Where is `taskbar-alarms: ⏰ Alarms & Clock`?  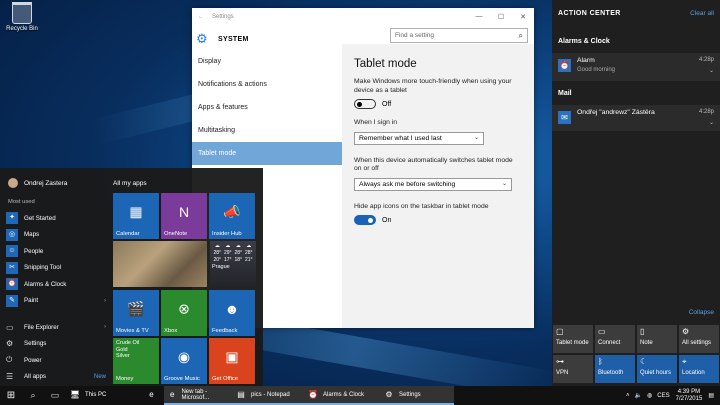
taskbar-alarms: ⏰ Alarms & Clock is located at coordinates (342, 395).